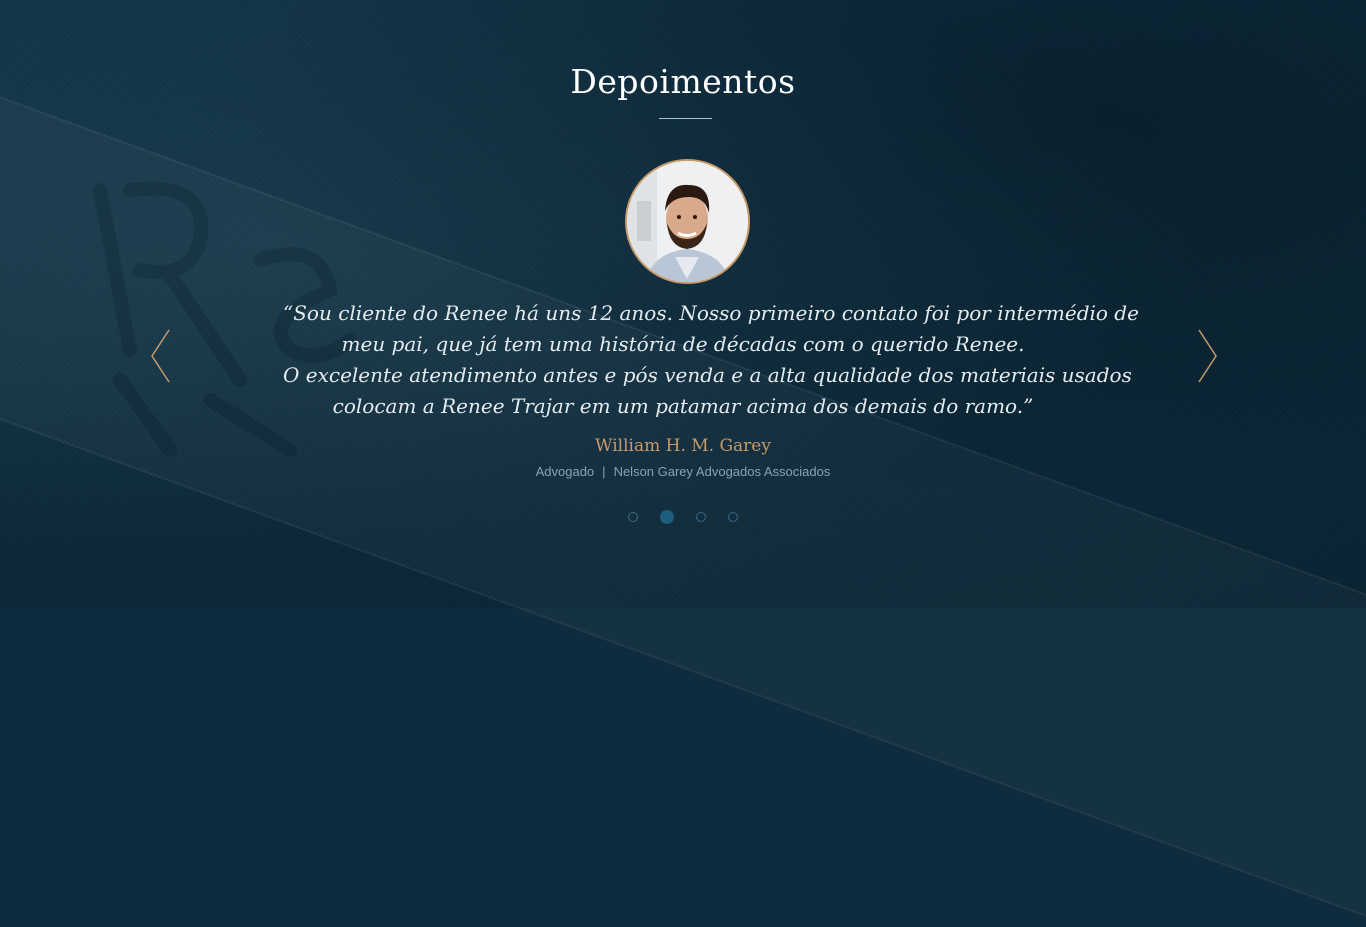 Image resolution: width=1366 pixels, height=927 pixels. Describe the element at coordinates (683, 517) in the screenshot. I see `carousel-pagination` at that location.